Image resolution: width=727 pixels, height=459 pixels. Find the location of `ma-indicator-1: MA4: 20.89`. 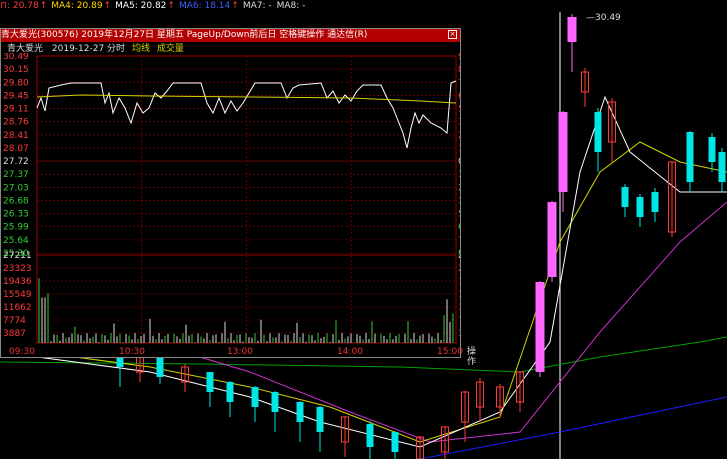

ma-indicator-1: MA4: 20.89 is located at coordinates (77, 6).